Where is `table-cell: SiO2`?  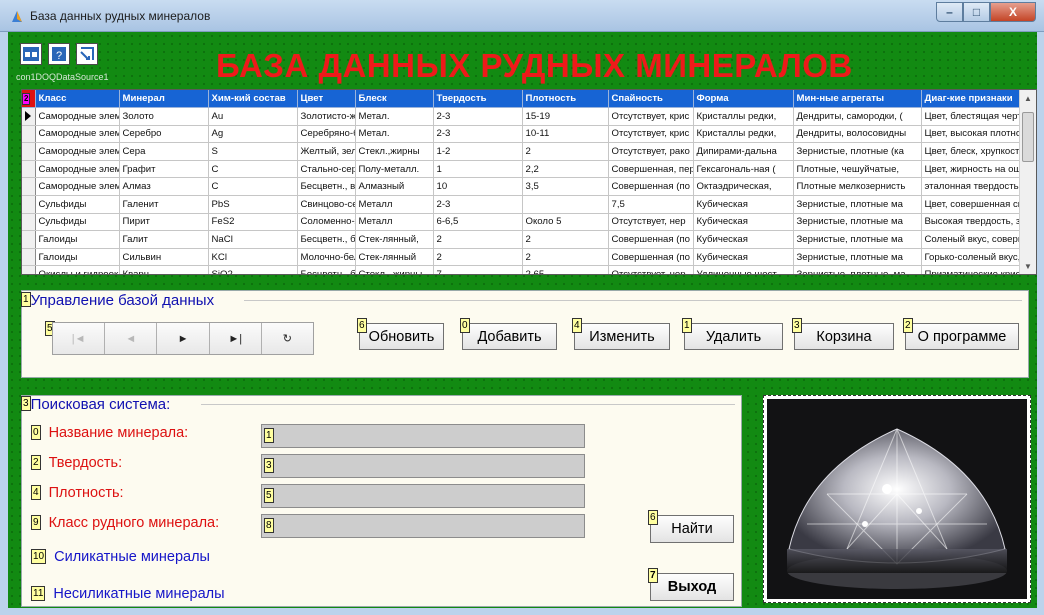 table-cell: SiO2 is located at coordinates (253, 269).